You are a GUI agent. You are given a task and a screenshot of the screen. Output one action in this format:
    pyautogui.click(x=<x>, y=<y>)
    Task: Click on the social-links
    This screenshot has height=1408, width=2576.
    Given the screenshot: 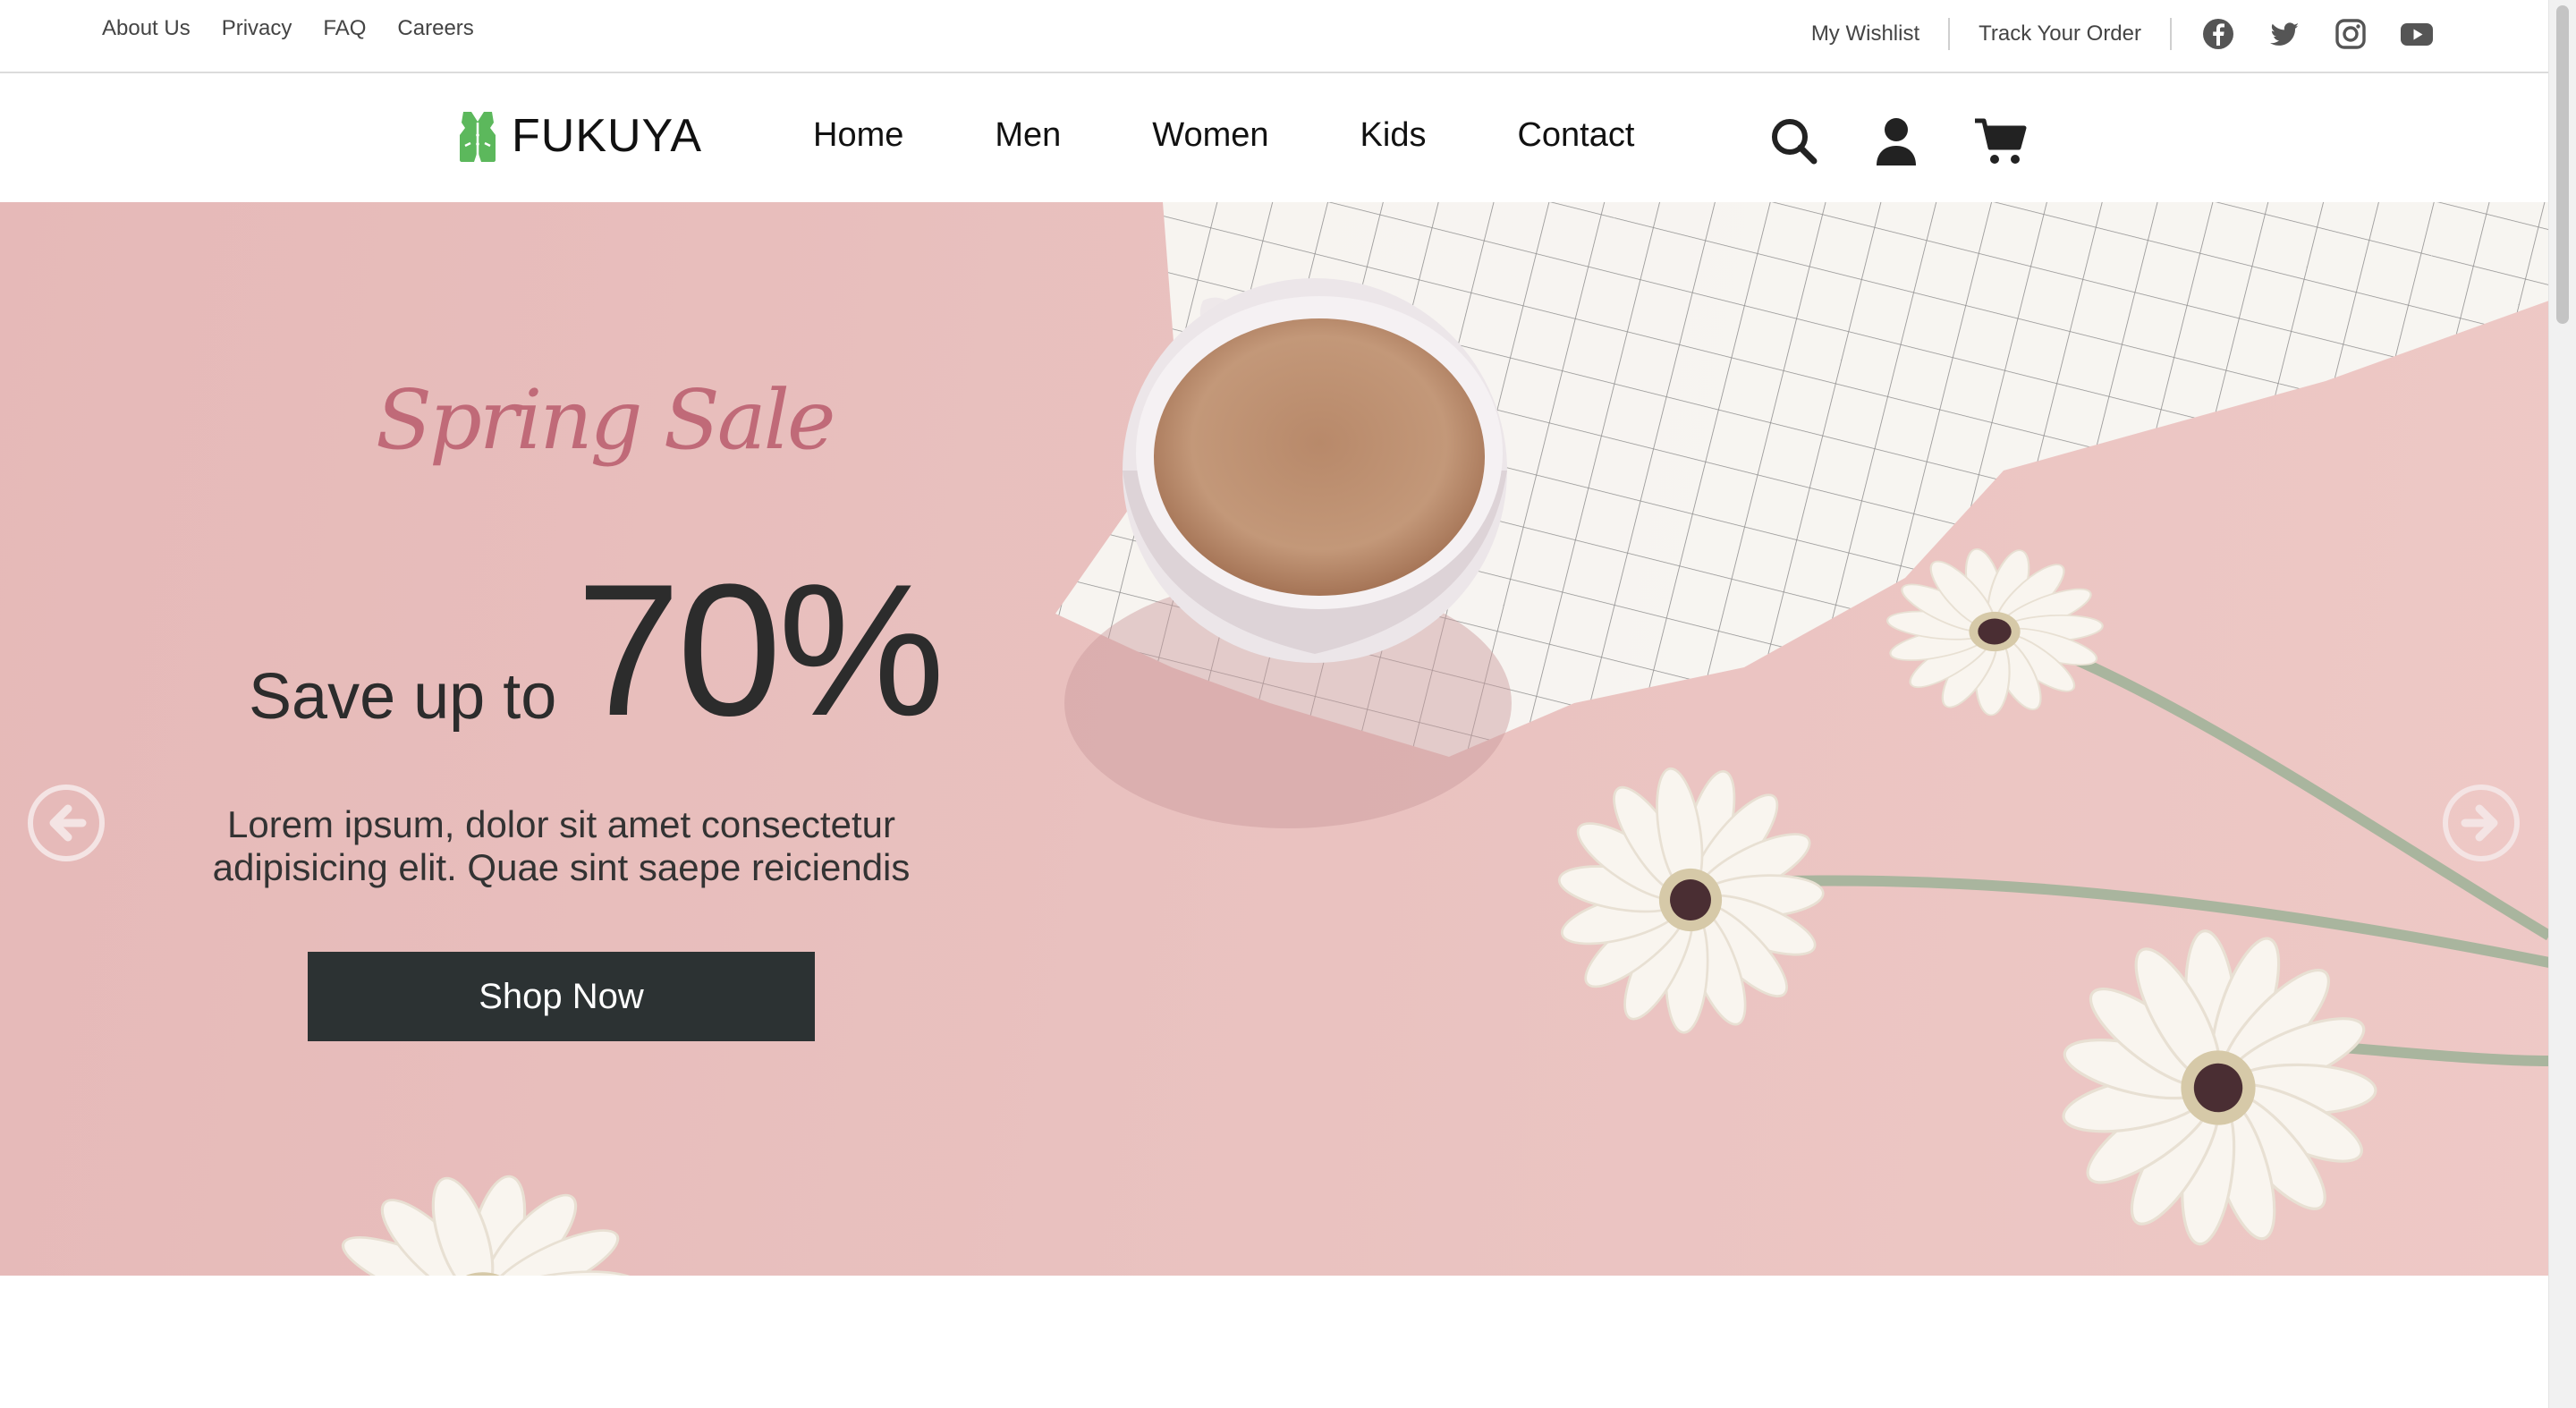 What is the action you would take?
    pyautogui.click(x=2317, y=34)
    